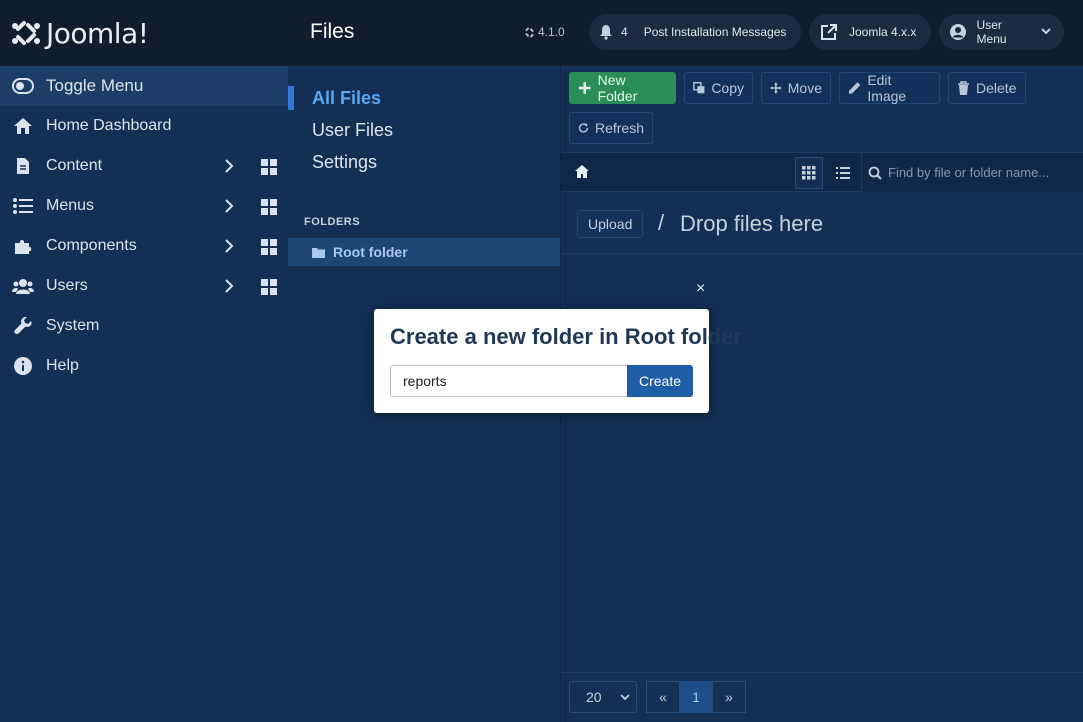 The image size is (1083, 722). I want to click on move-button: Move, so click(796, 88).